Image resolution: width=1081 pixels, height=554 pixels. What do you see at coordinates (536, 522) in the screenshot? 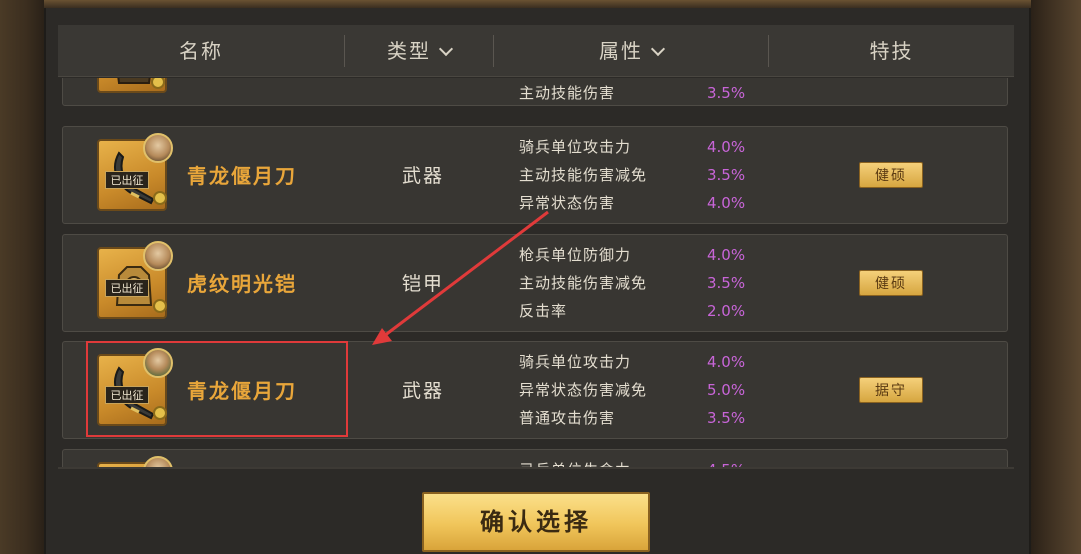
I see `confirm-button: 确认选择` at bounding box center [536, 522].